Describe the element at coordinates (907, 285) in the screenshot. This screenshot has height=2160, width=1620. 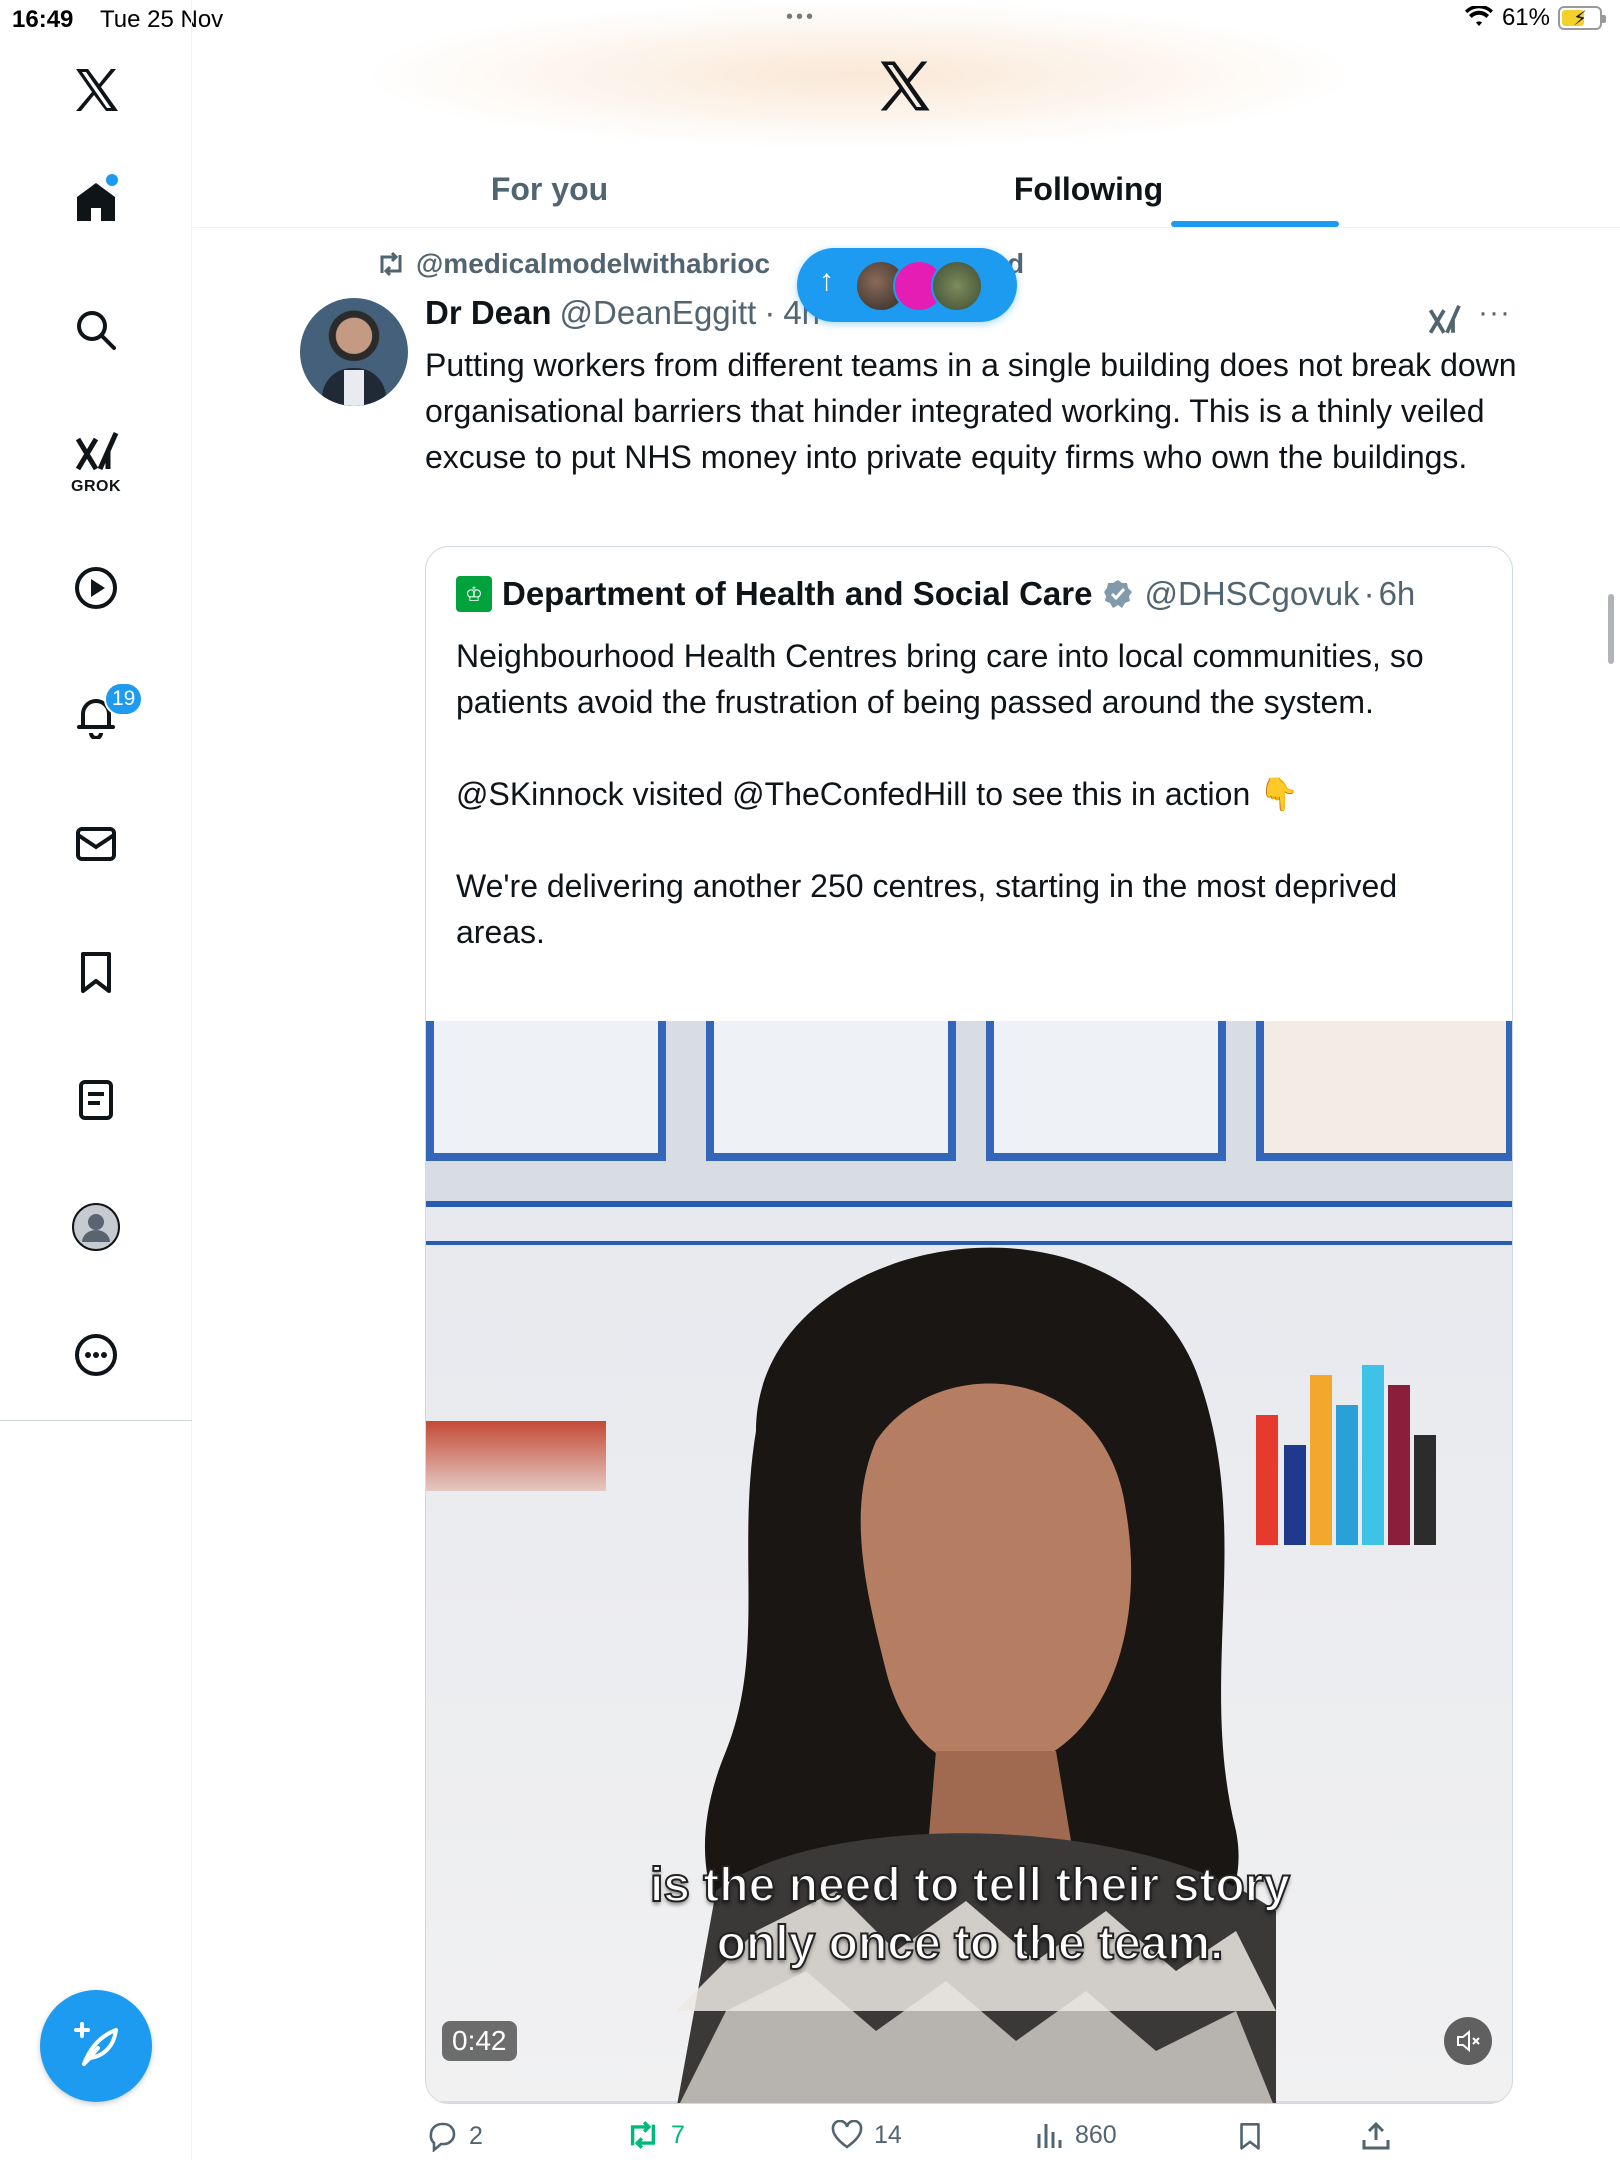
I see `new-posts-pill: ↑` at that location.